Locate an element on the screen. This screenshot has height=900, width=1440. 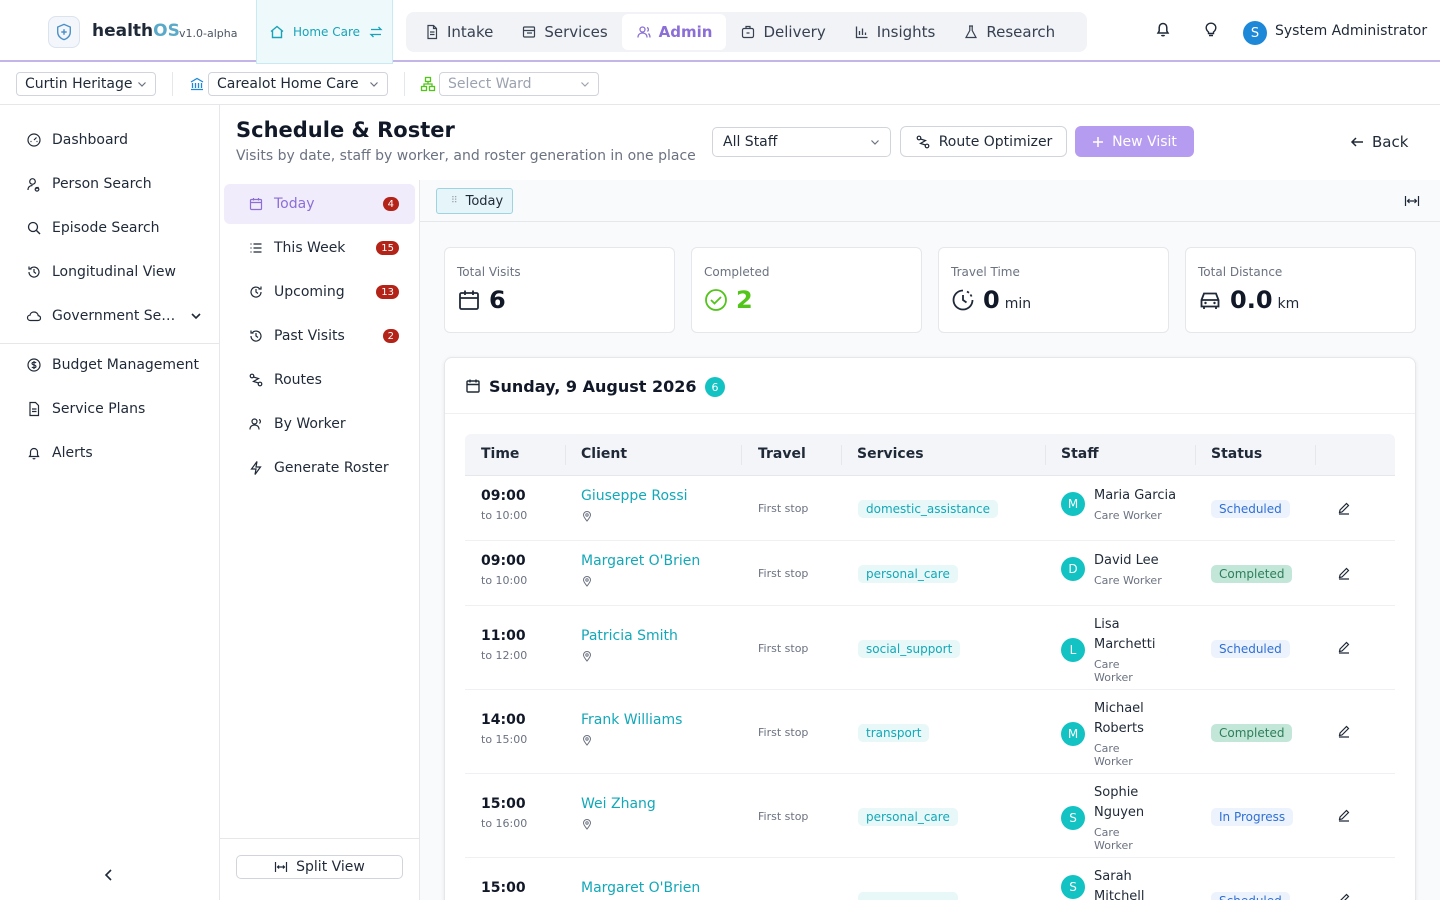
status-badge: In Progress is located at coordinates (1252, 817).